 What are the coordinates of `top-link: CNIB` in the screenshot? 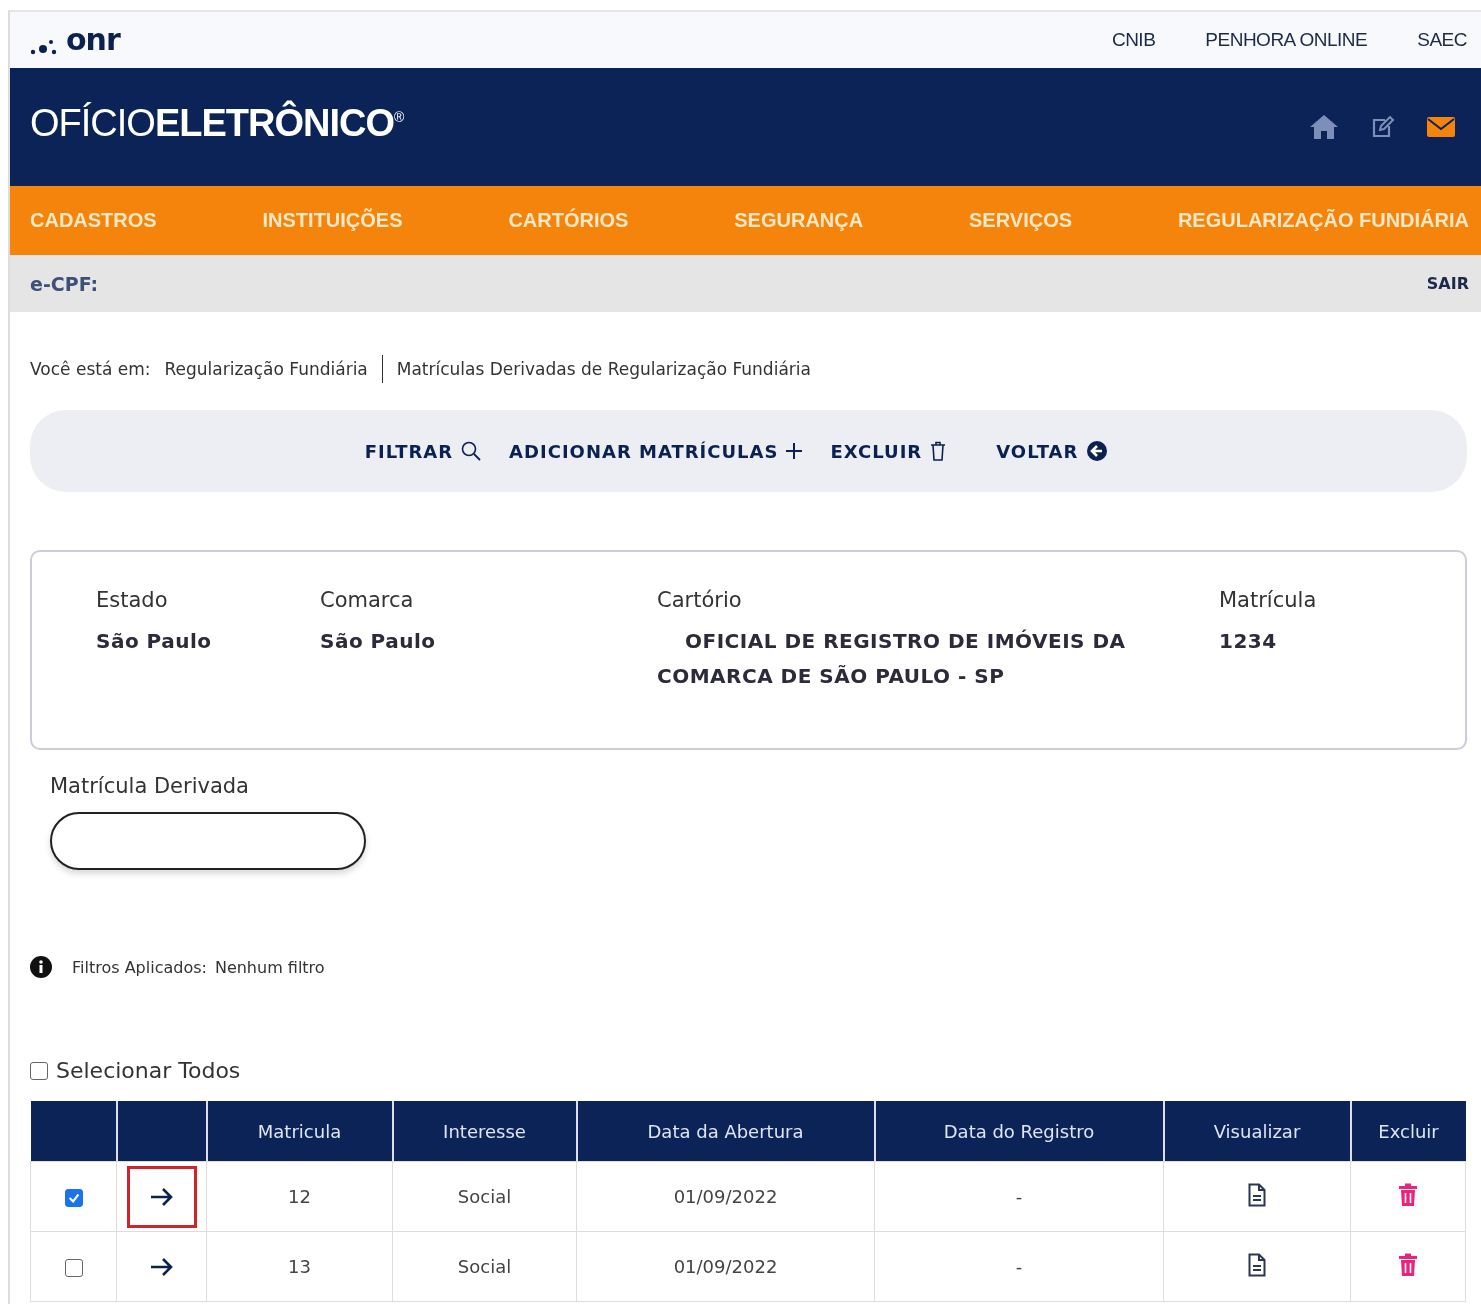 It's located at (1133, 40).